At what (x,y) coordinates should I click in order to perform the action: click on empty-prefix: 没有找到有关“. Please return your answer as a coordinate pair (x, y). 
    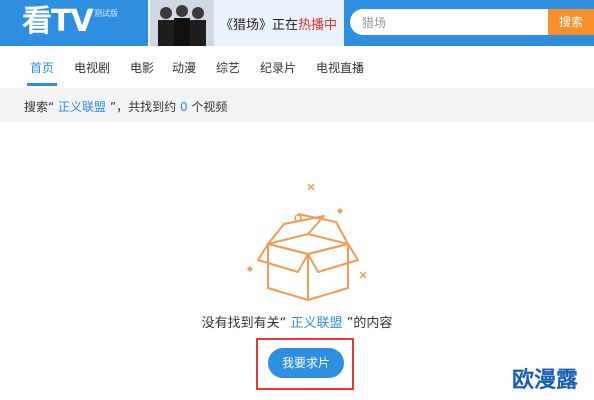
    Looking at the image, I should click on (244, 323).